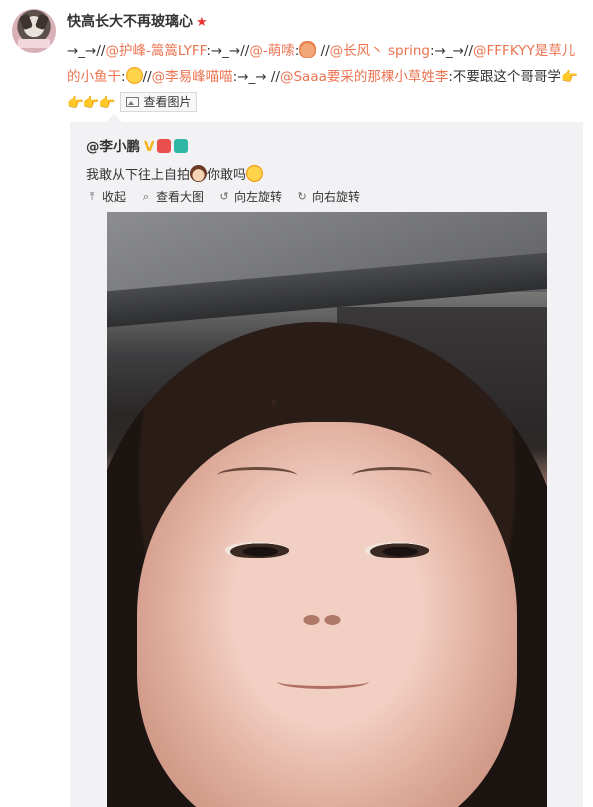  I want to click on mention-link: @护峰-篙篙LYFF, so click(155, 51).